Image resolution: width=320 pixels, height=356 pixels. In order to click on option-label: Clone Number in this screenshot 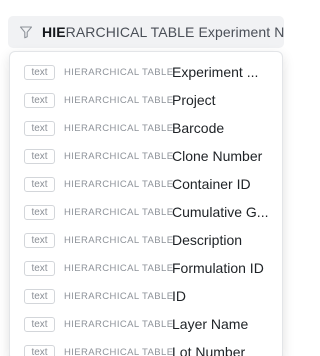, I will do `click(217, 156)`.